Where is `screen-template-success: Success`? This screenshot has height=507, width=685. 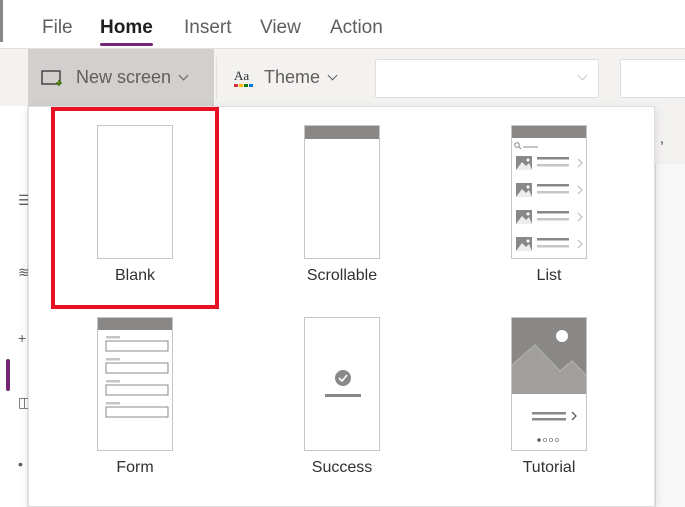 screen-template-success: Success is located at coordinates (342, 396).